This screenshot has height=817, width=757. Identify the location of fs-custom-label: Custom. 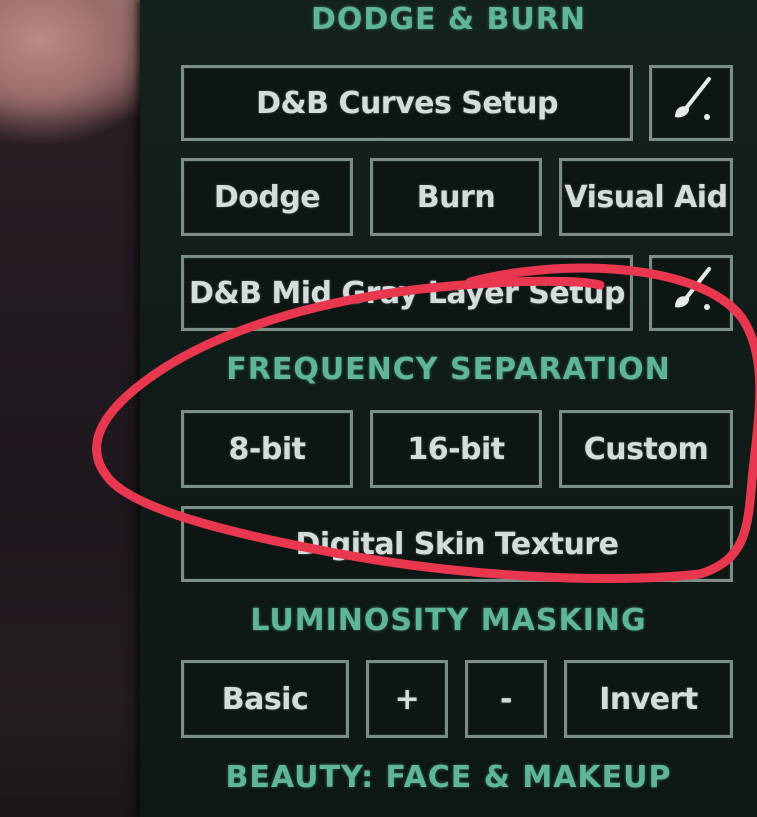
(646, 449).